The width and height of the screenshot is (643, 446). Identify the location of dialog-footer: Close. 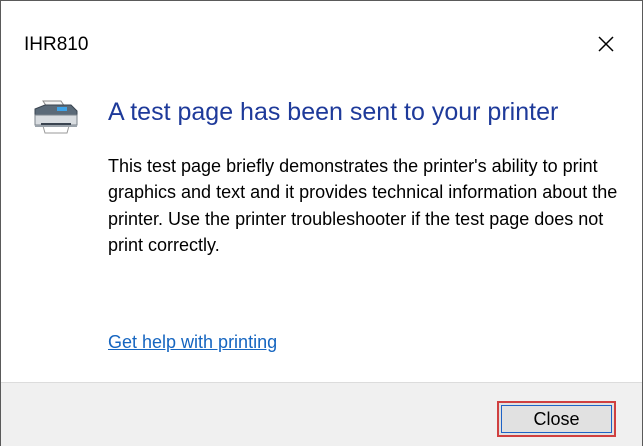
(321, 414).